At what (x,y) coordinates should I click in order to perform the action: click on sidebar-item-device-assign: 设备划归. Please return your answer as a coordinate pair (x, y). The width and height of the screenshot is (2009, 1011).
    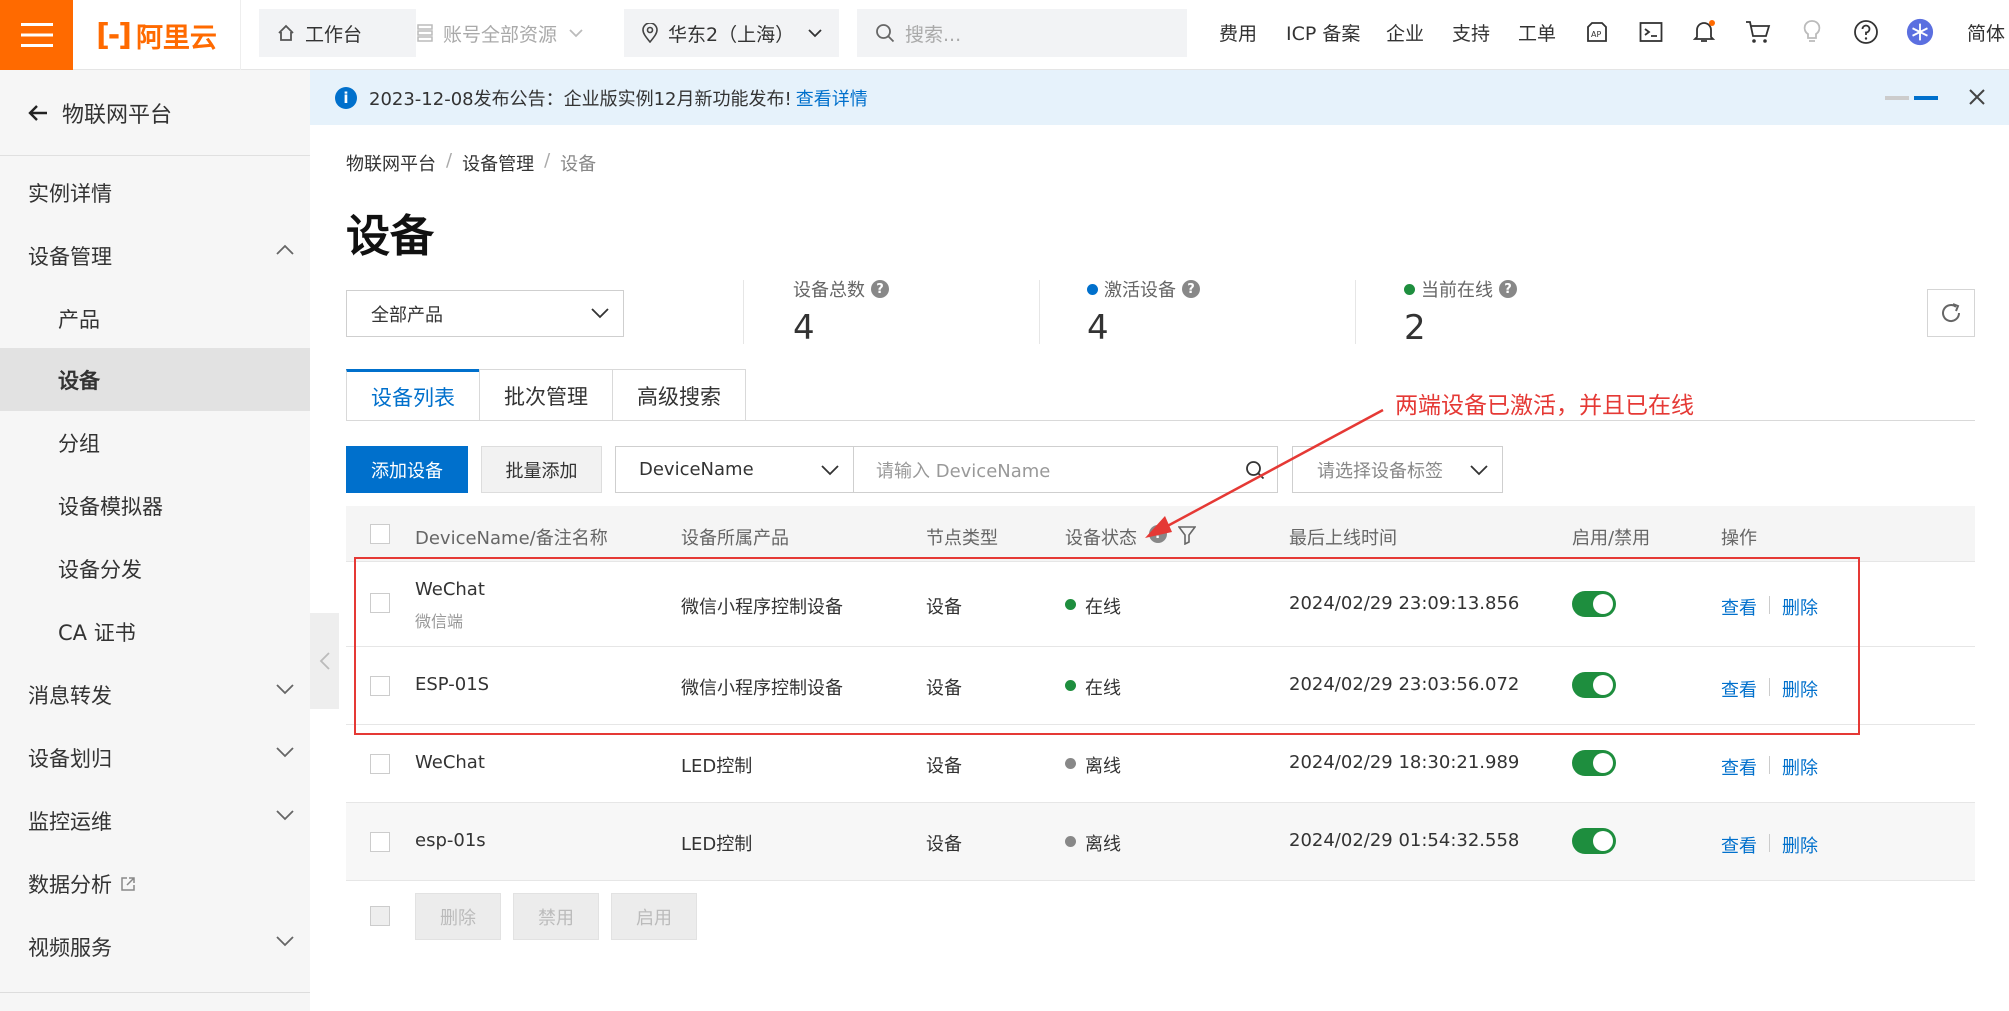
    Looking at the image, I should click on (155, 757).